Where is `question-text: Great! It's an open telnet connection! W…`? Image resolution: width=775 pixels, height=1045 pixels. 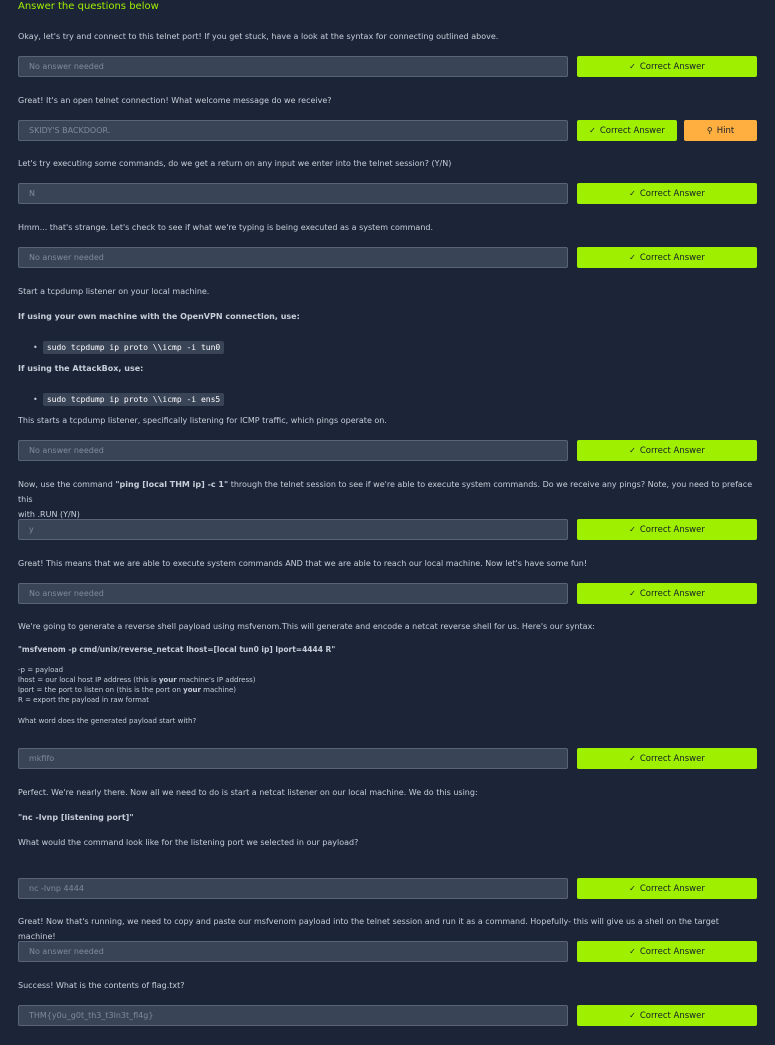 question-text: Great! It's an open telnet connection! W… is located at coordinates (175, 100).